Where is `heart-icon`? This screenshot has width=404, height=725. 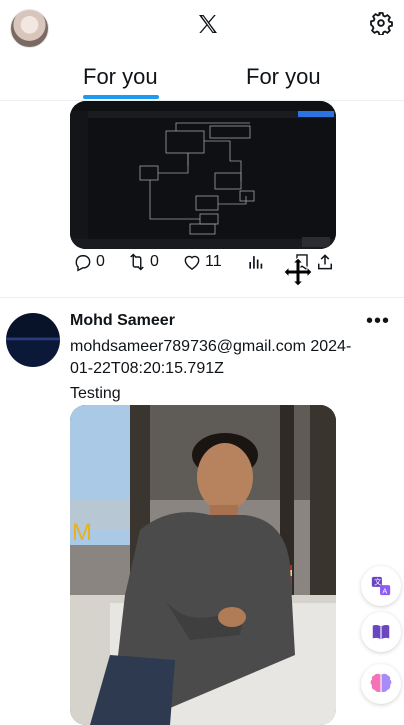 heart-icon is located at coordinates (192, 262).